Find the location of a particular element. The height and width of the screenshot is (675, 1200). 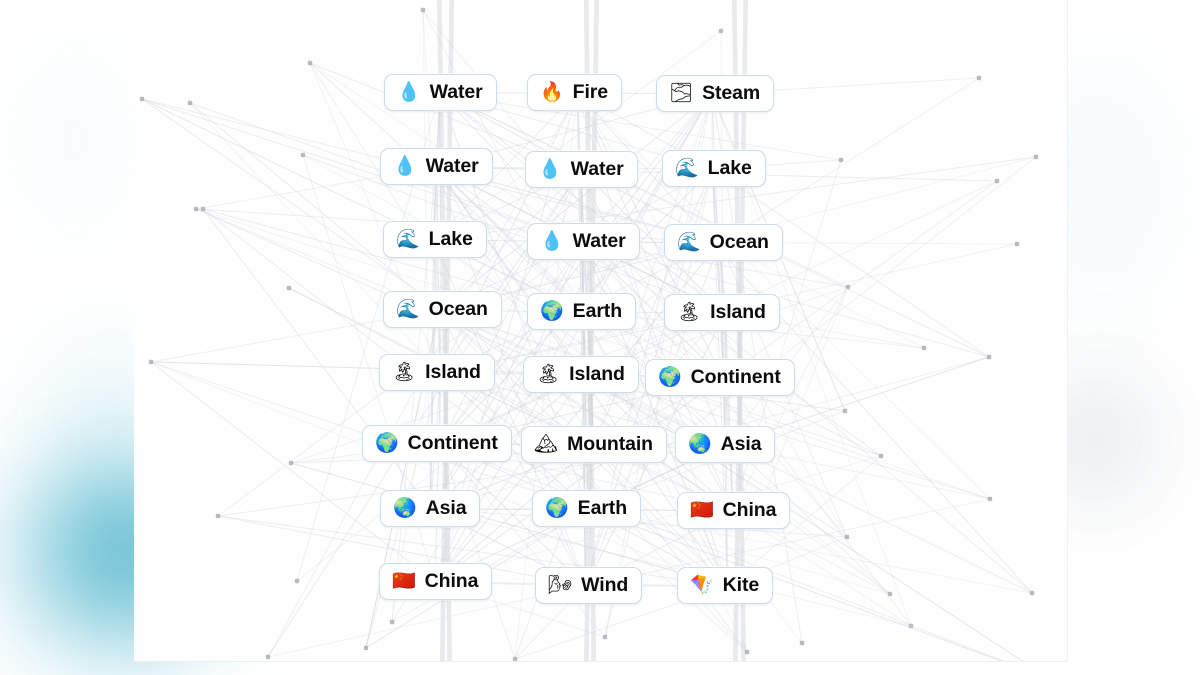

element-card-china-21: 🇨🇳 China is located at coordinates (734, 511).